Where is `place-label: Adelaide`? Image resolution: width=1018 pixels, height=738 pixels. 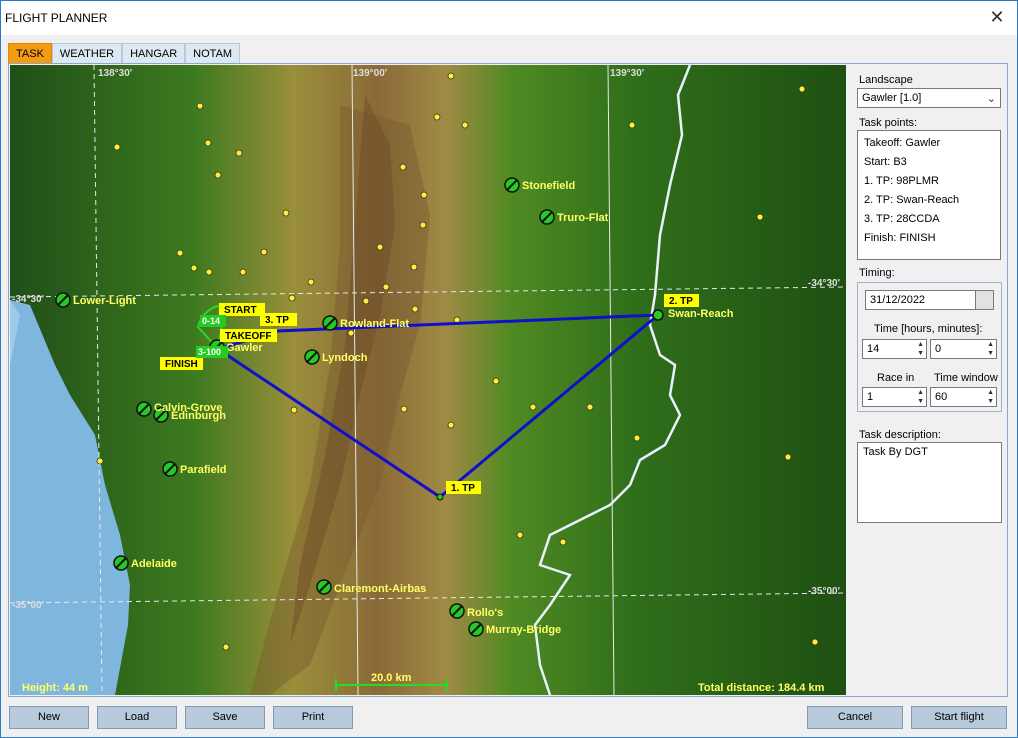
place-label: Adelaide is located at coordinates (154, 564).